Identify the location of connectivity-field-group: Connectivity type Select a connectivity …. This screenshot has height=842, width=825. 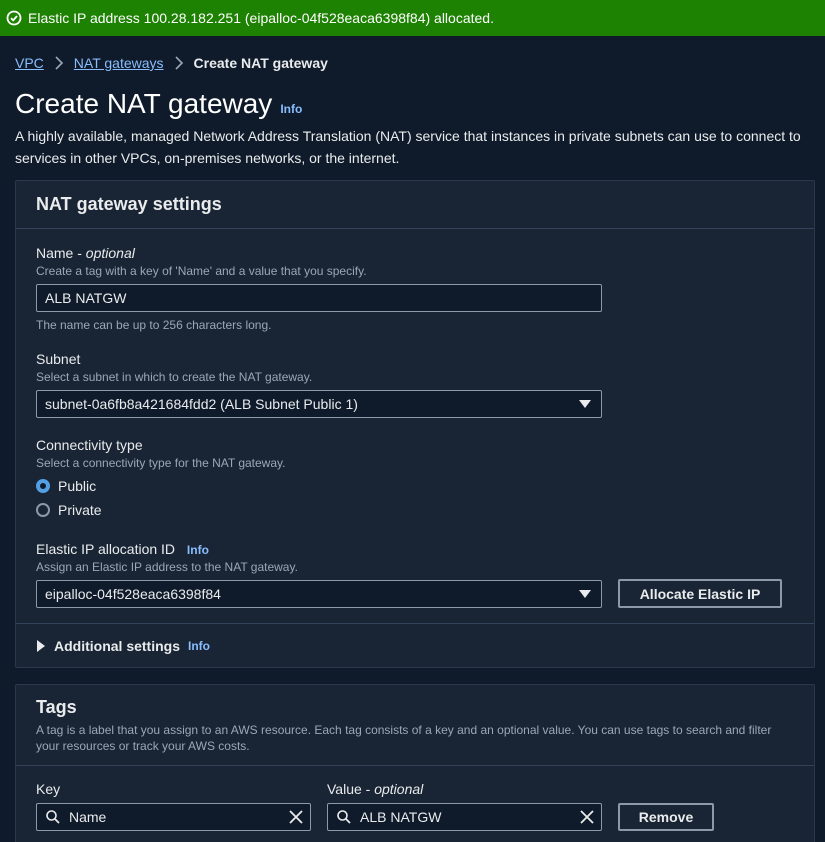
(160, 453).